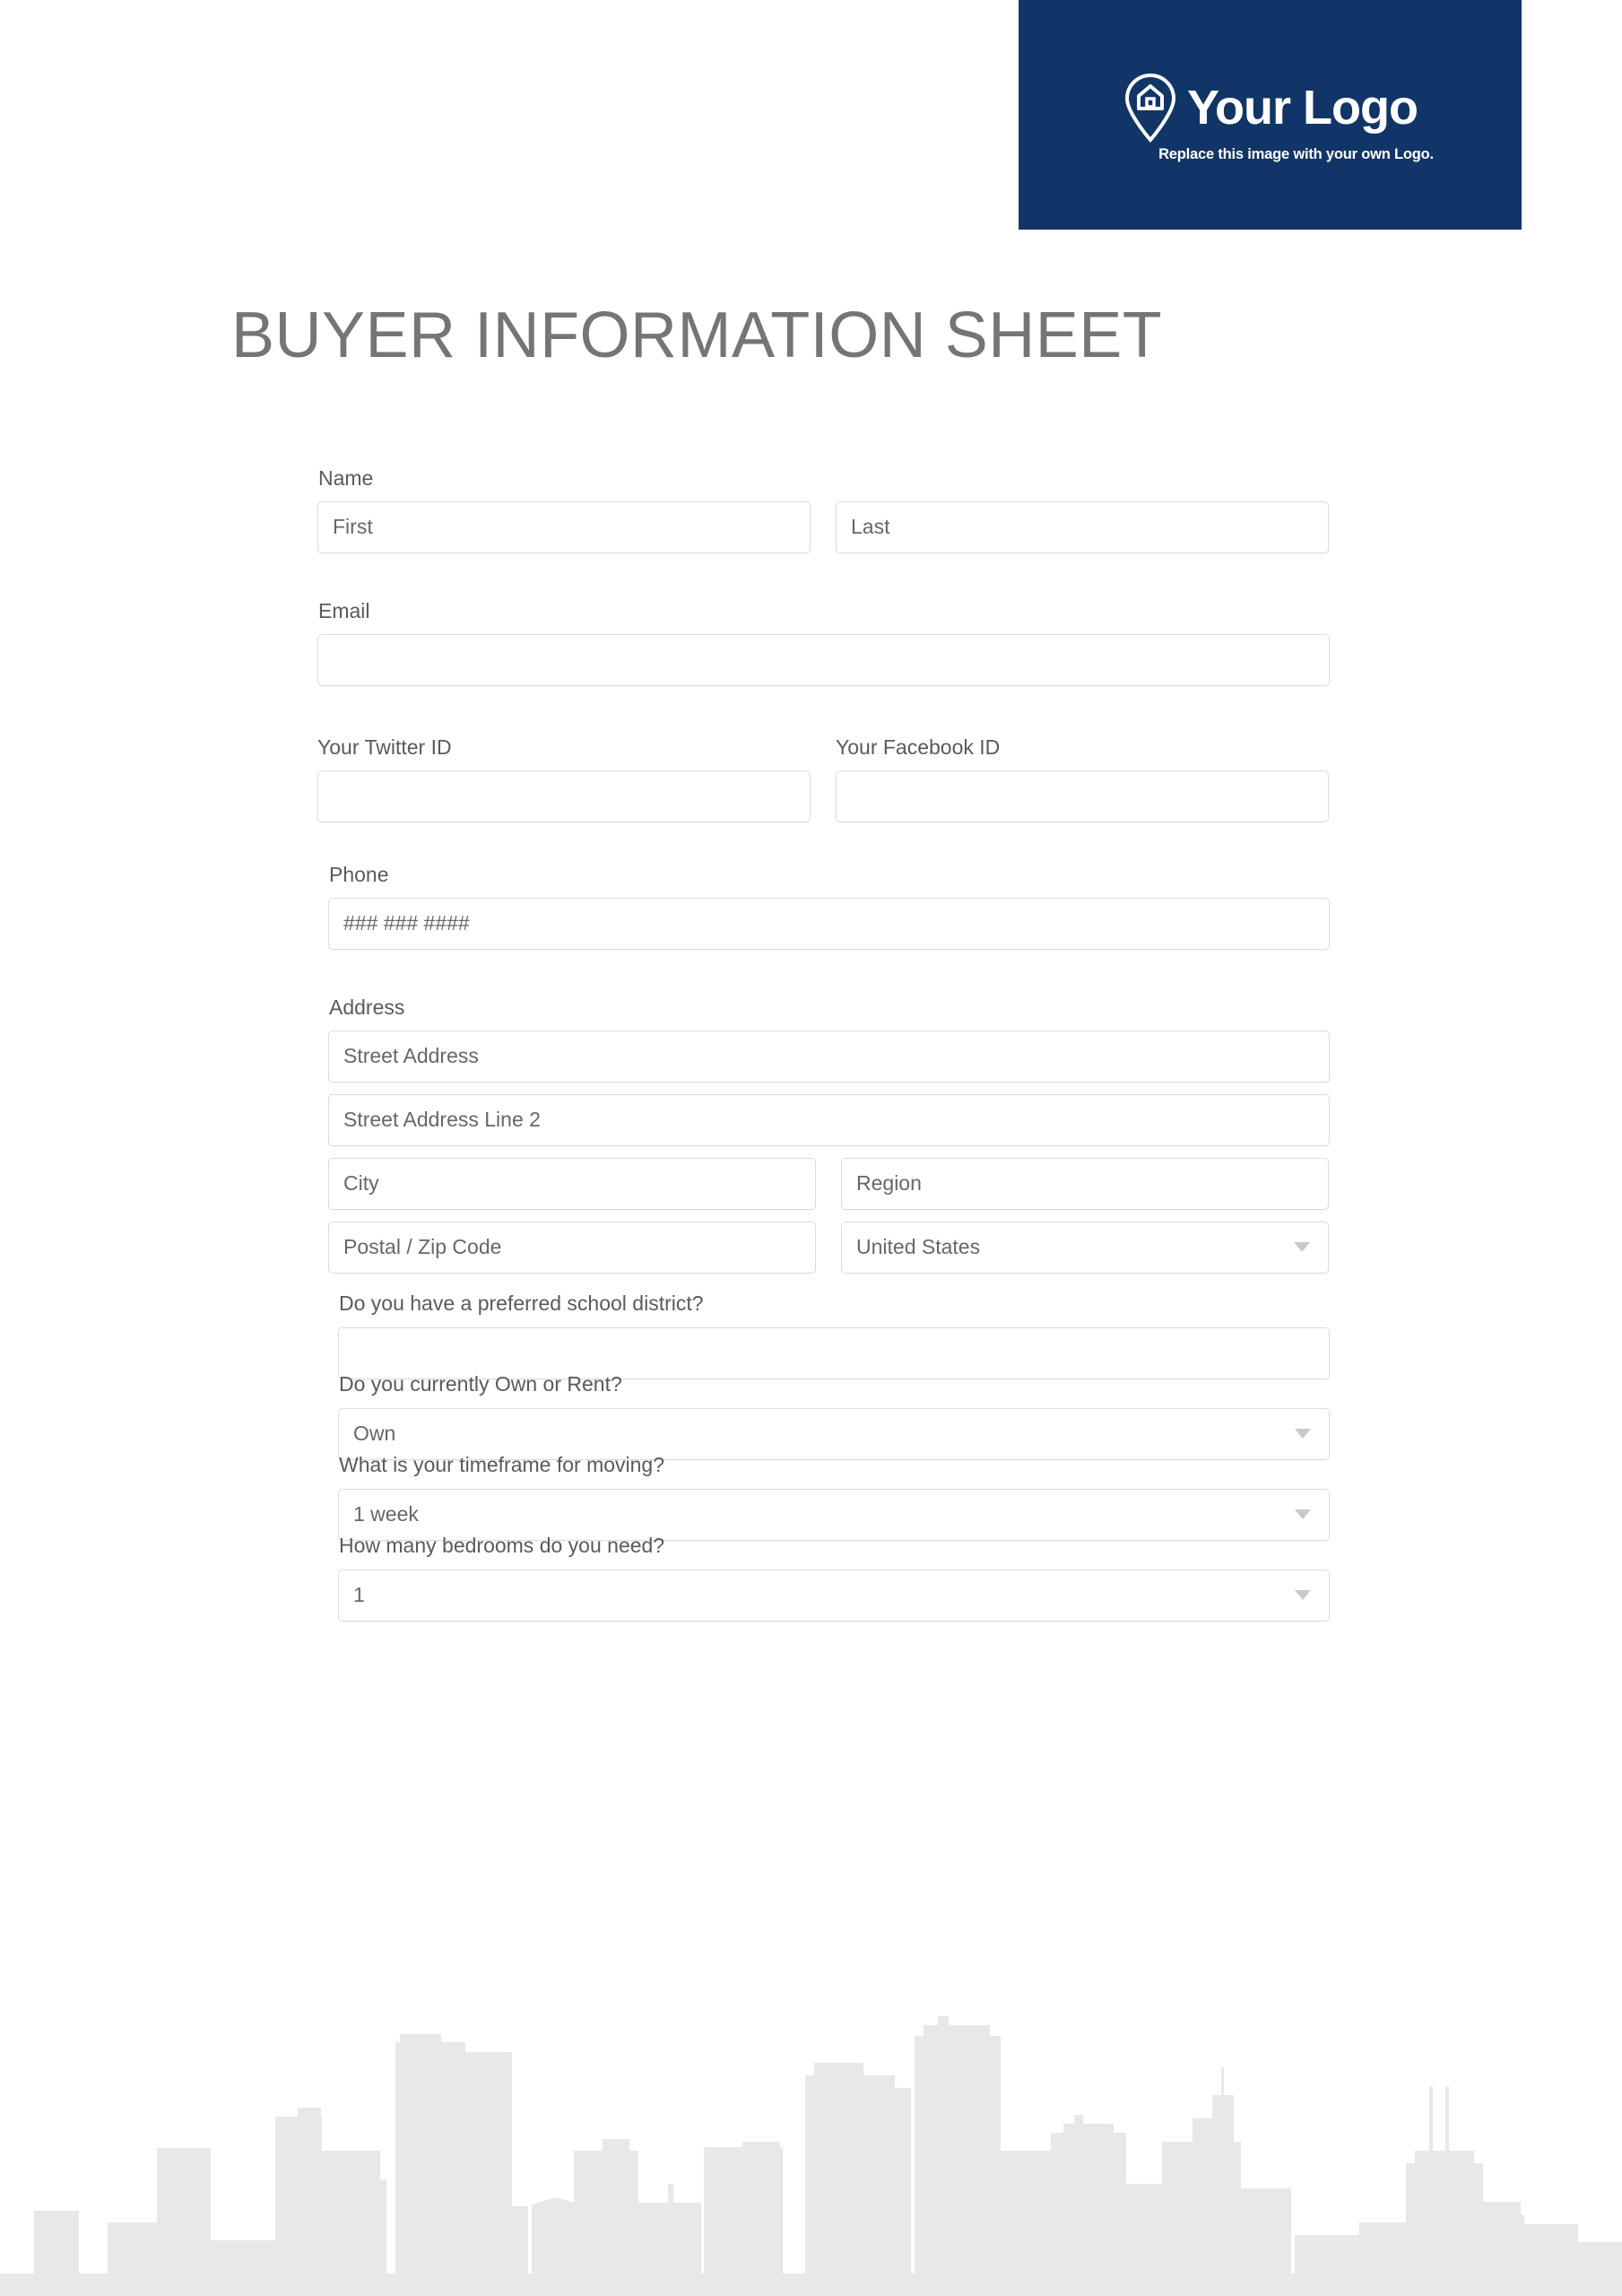 The height and width of the screenshot is (2296, 1622). What do you see at coordinates (1302, 107) in the screenshot?
I see `logo-brand-text: Your Logo` at bounding box center [1302, 107].